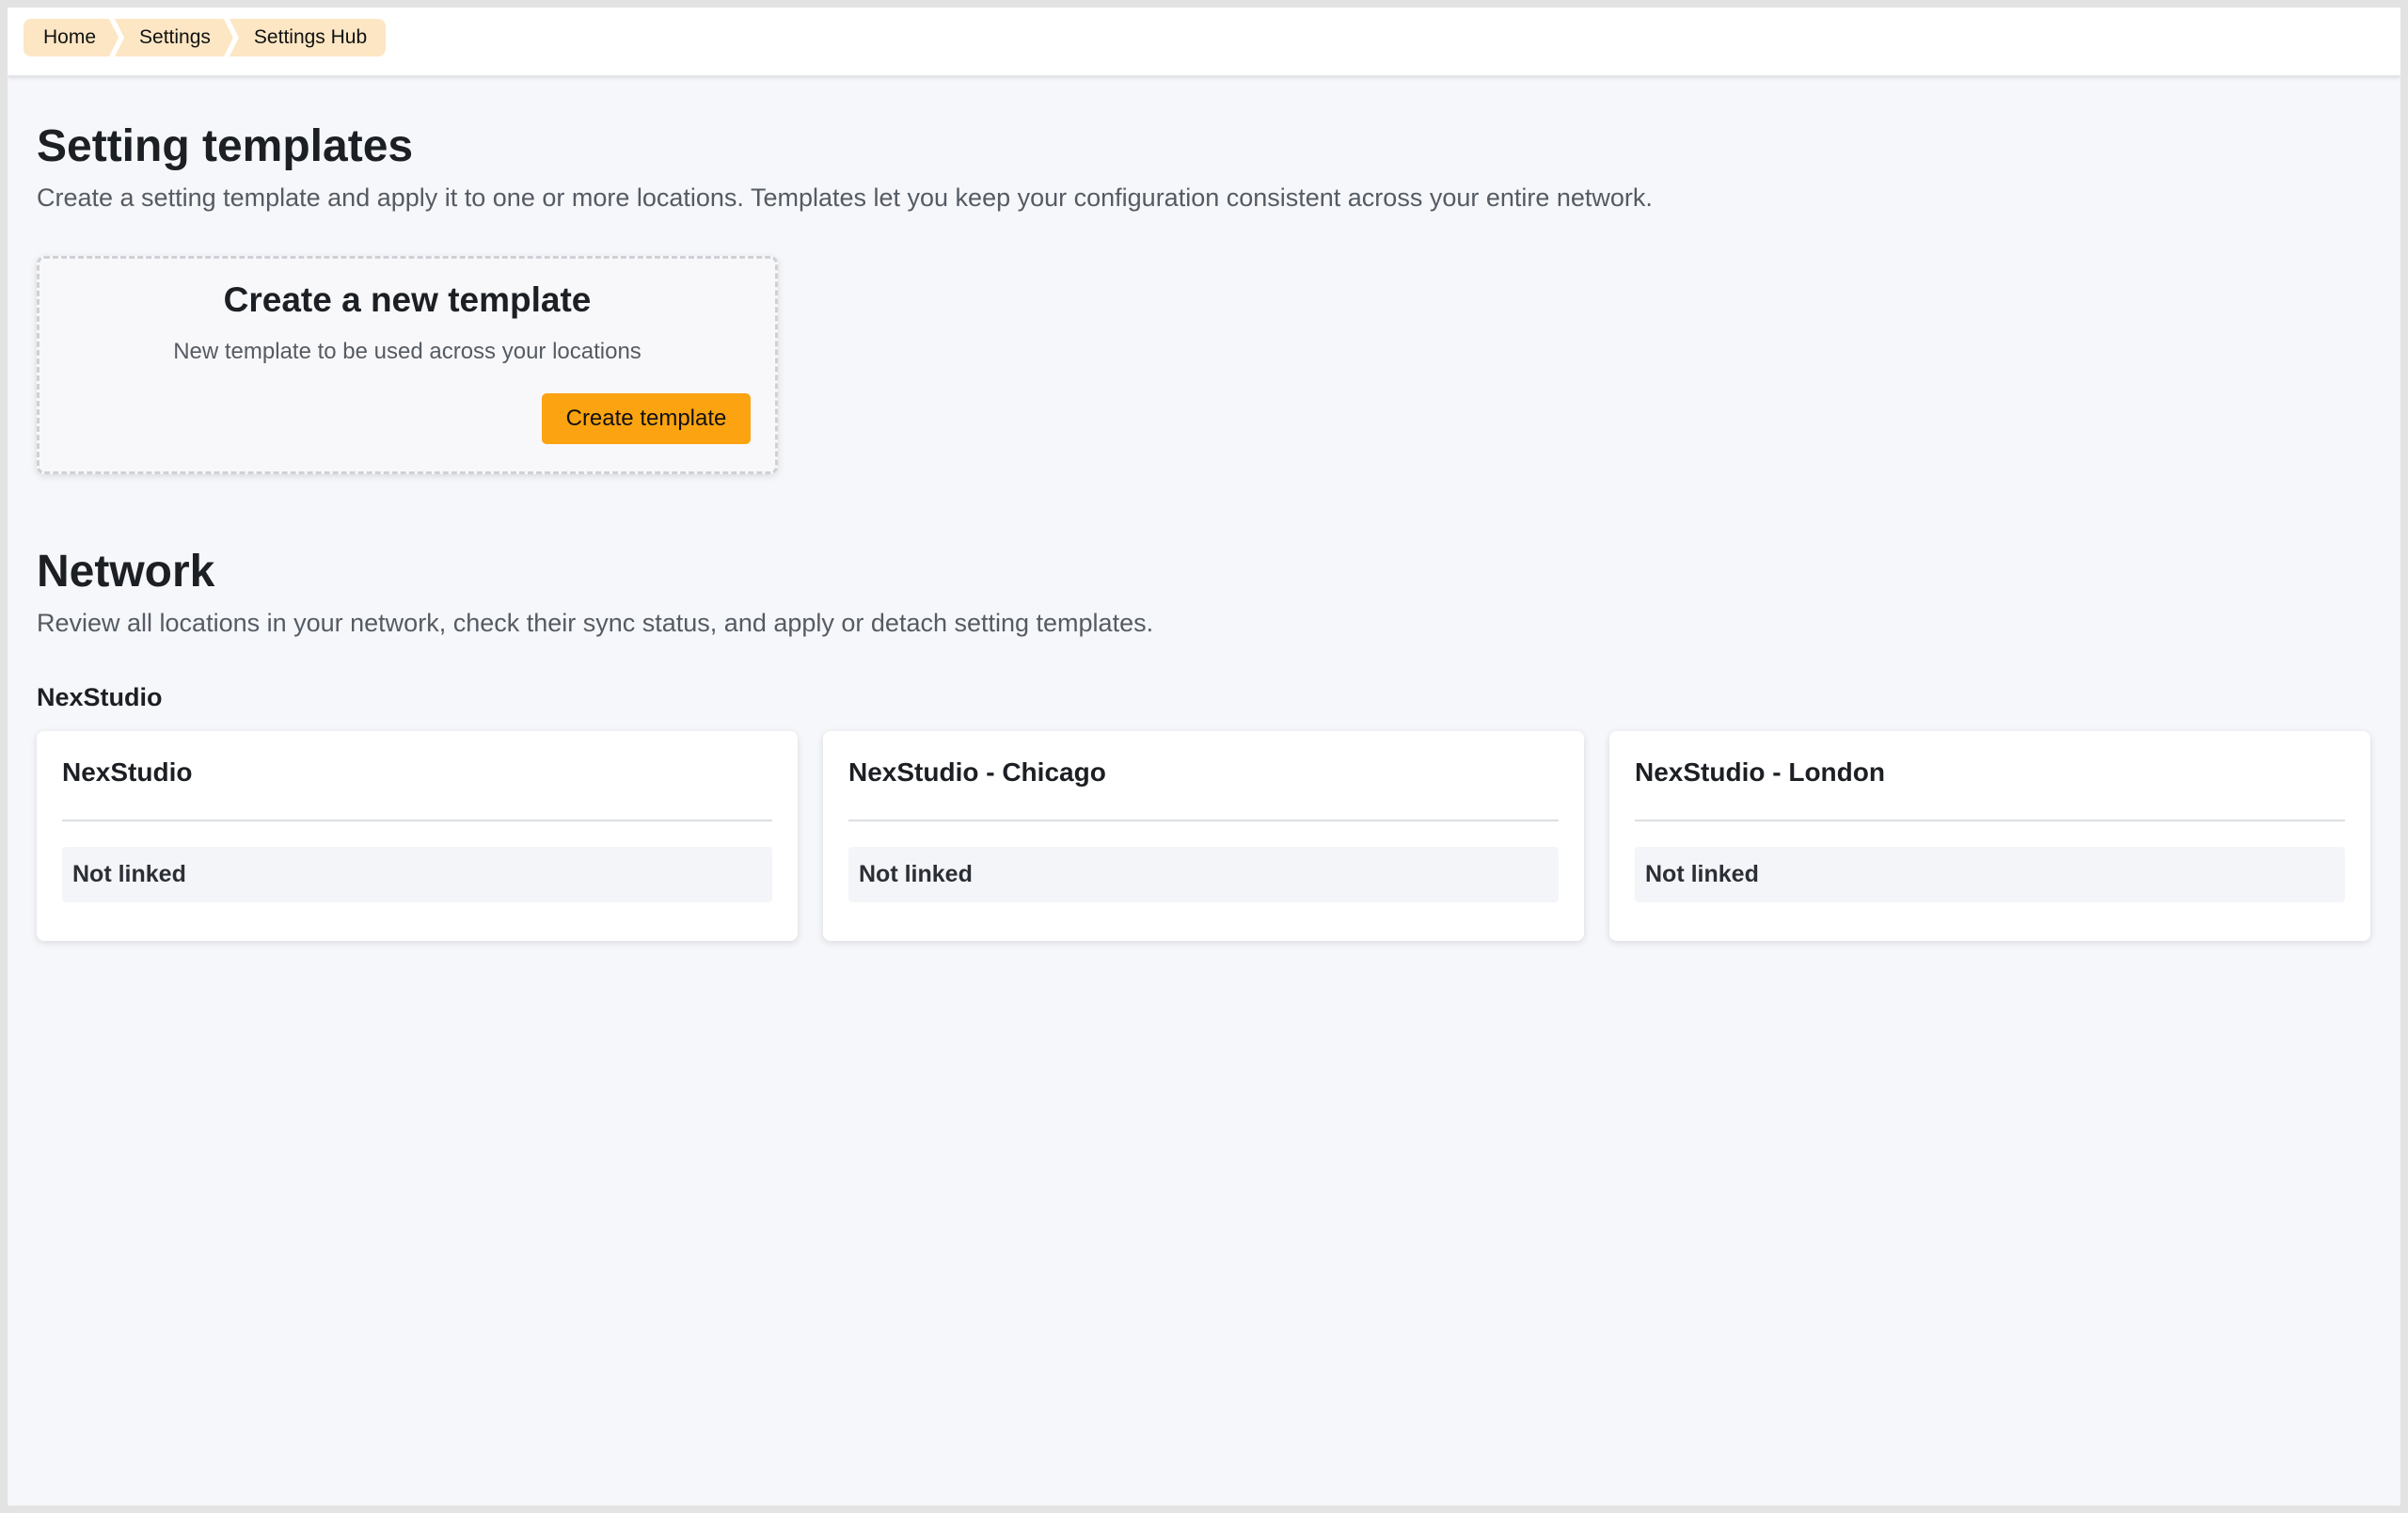 The width and height of the screenshot is (2408, 1513). Describe the element at coordinates (72, 37) in the screenshot. I see `breadcrumb-home: Home` at that location.